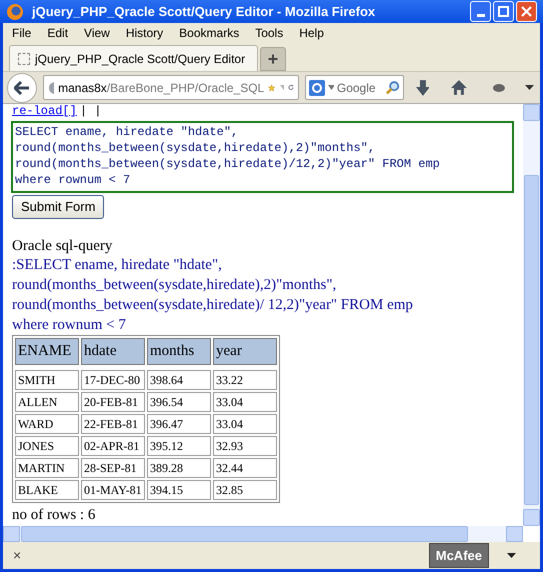 The width and height of the screenshot is (543, 572). What do you see at coordinates (44, 111) in the screenshot?
I see `reload-link: re-load[]` at bounding box center [44, 111].